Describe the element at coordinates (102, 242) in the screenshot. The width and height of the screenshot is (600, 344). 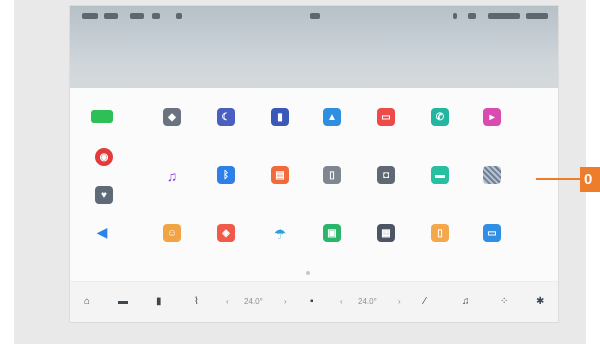
I see `app-navigation: ◀` at that location.